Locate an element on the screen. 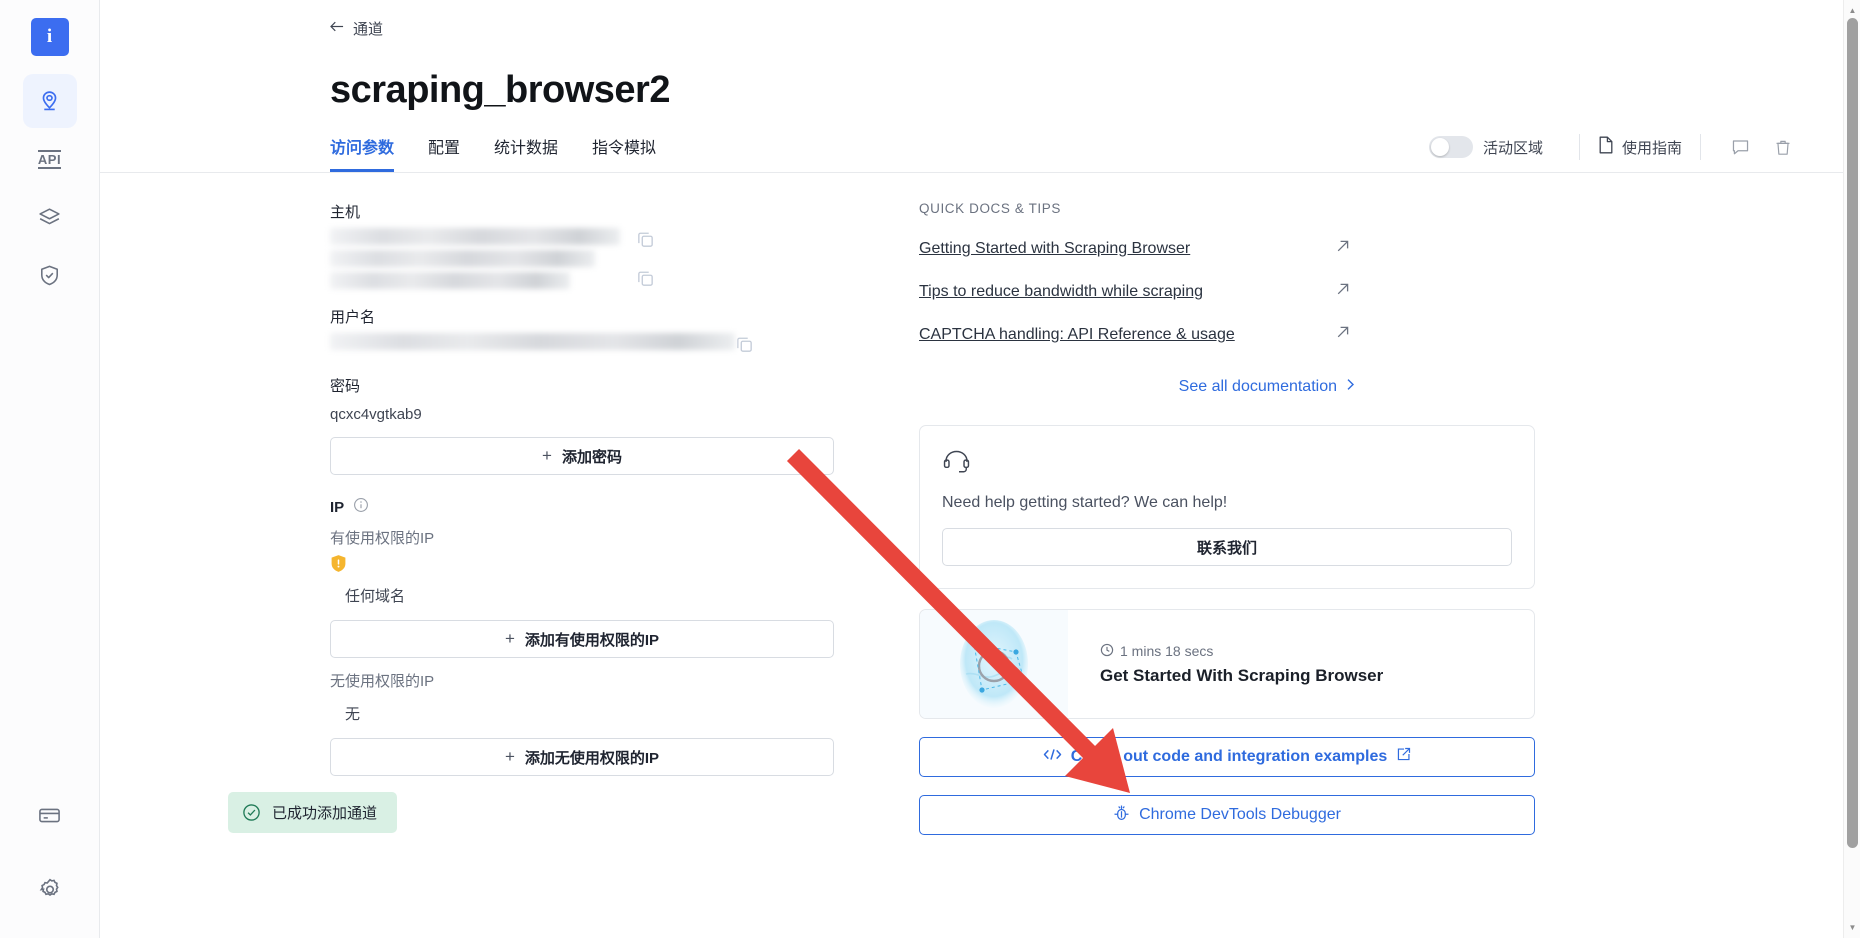 The image size is (1860, 938). shield-warning-icon is located at coordinates (338, 563).